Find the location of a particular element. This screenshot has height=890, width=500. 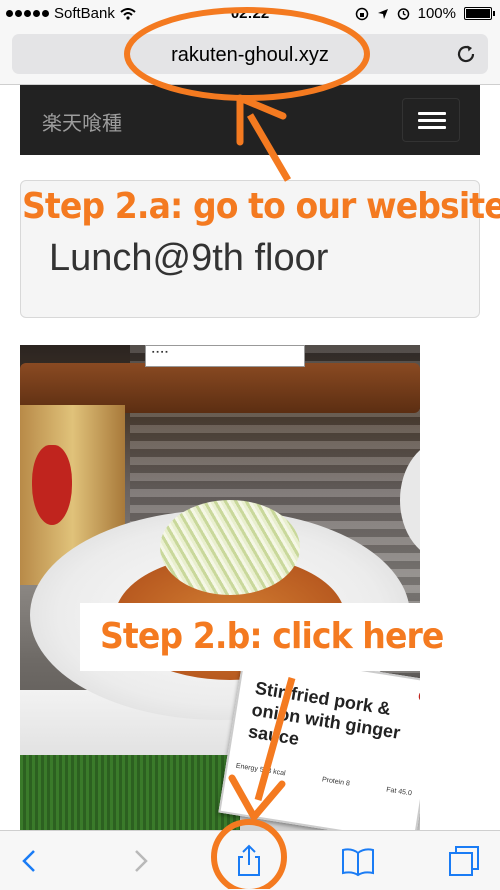

status-bar: SoftBank 02:22 100% is located at coordinates (250, 14).